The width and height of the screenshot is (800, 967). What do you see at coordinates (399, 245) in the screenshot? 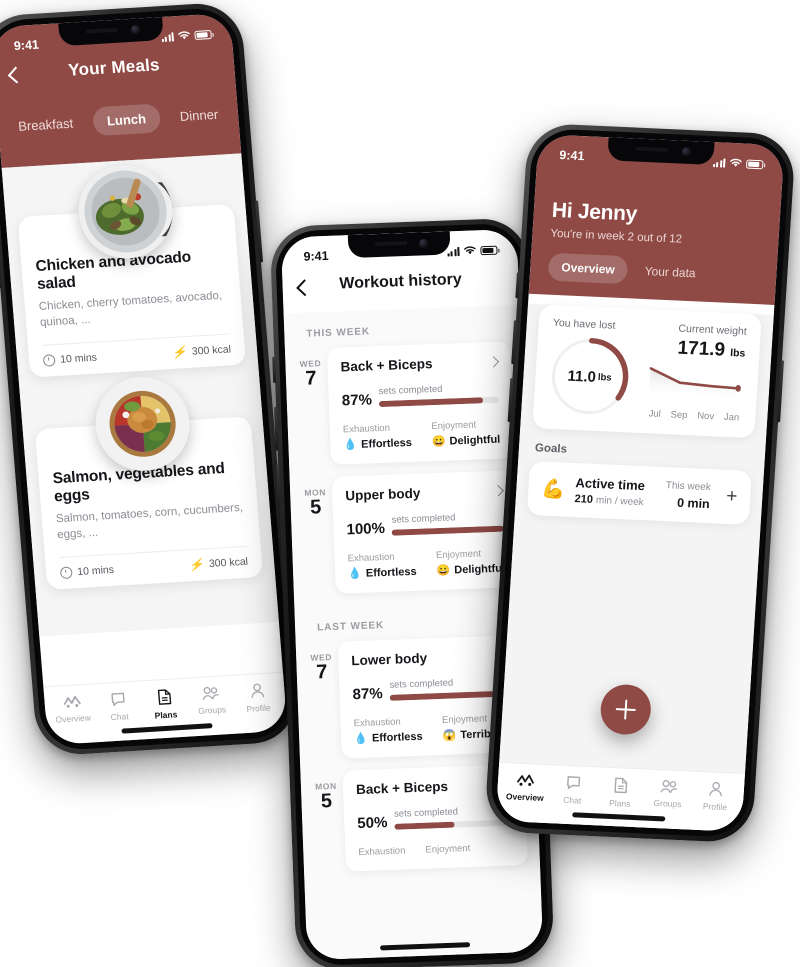
I see `notch` at bounding box center [399, 245].